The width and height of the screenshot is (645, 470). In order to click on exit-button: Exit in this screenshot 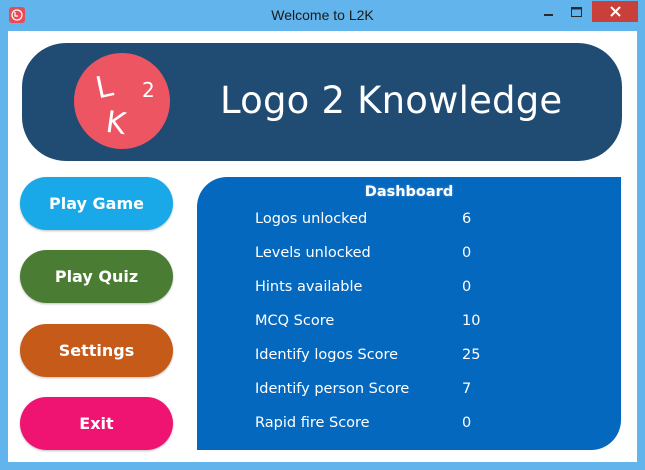, I will do `click(96, 423)`.